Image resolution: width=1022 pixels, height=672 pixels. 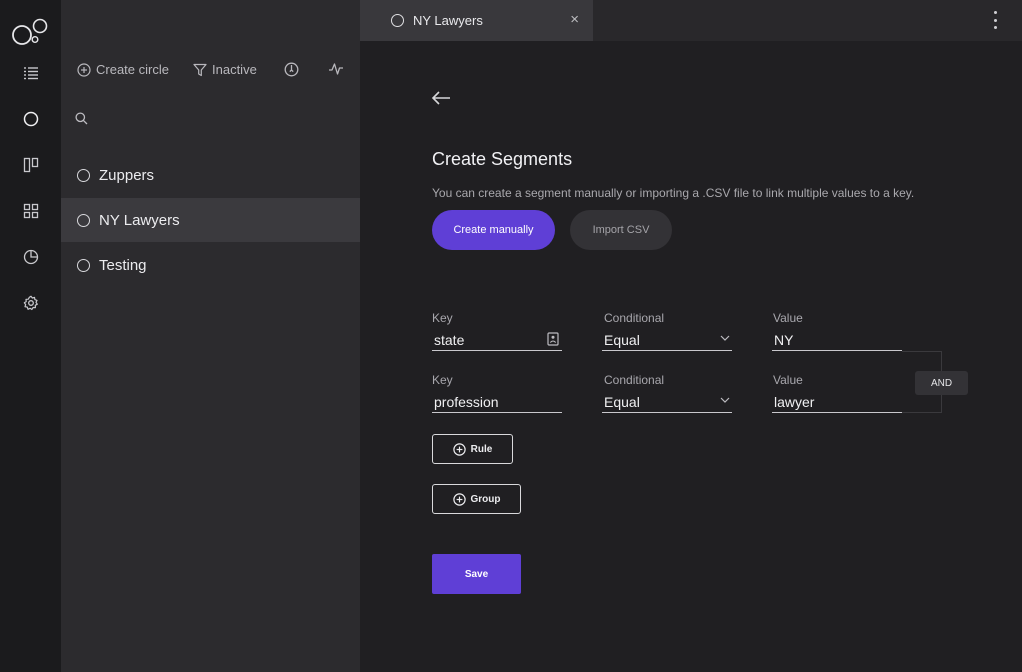 What do you see at coordinates (621, 230) in the screenshot?
I see `import-csv-button: Import CSV` at bounding box center [621, 230].